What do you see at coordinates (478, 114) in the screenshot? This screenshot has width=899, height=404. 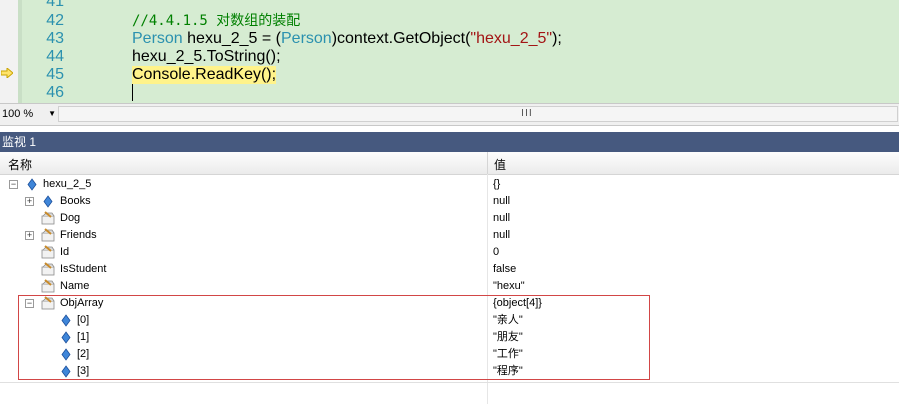 I see `horizontal-scrollbar: III` at bounding box center [478, 114].